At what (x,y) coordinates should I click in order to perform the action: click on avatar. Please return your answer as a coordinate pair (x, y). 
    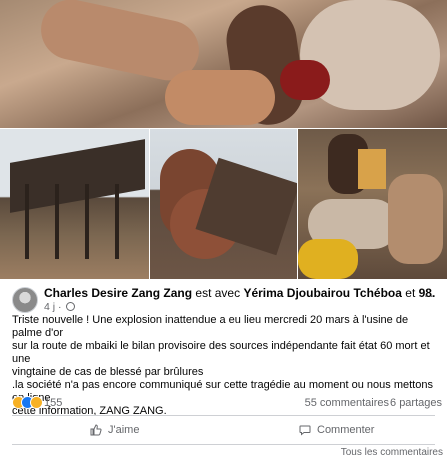
    Looking at the image, I should click on (25, 300).